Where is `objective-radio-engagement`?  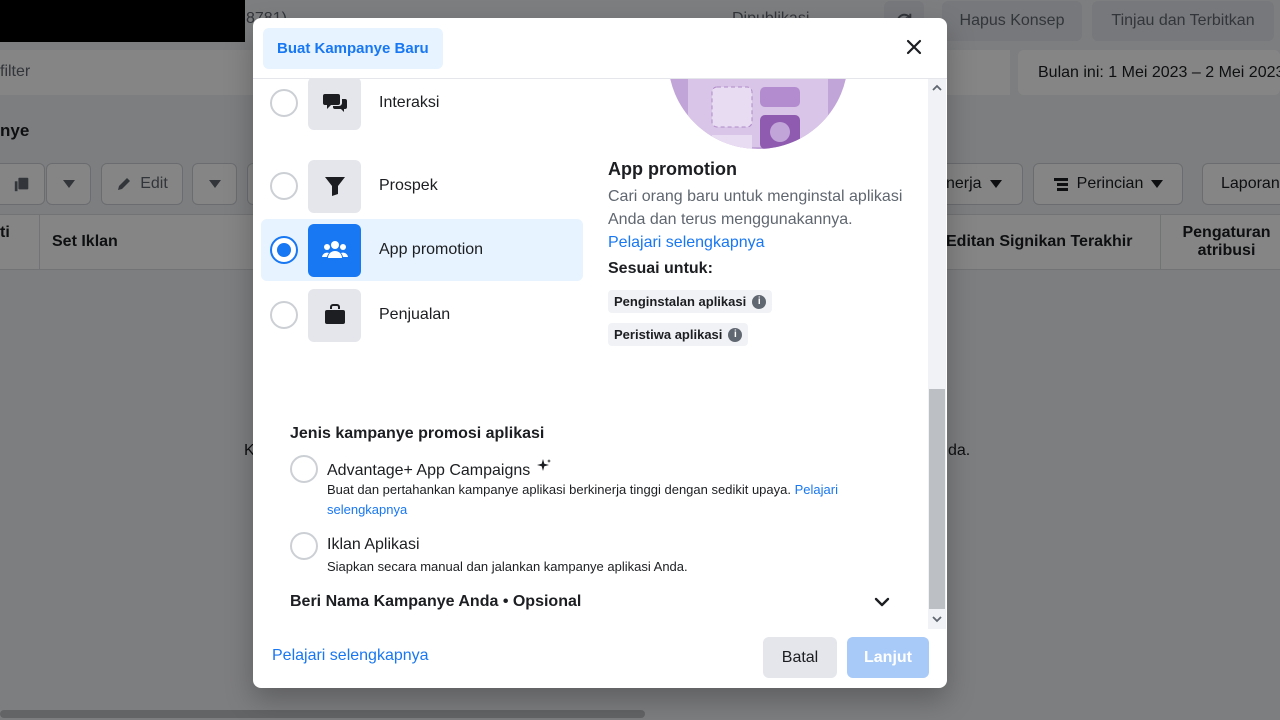
objective-radio-engagement is located at coordinates (284, 103).